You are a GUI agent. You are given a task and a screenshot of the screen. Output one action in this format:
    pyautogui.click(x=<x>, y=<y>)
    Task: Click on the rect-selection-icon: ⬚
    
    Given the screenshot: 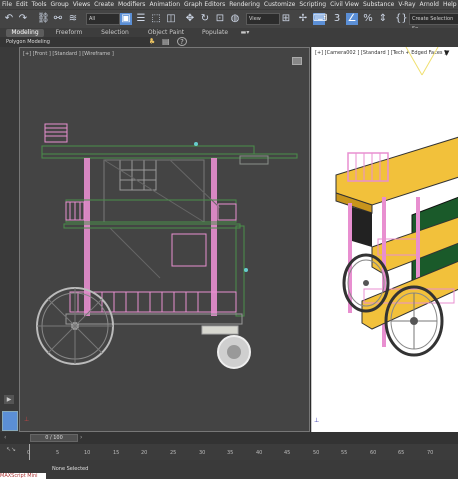 What is the action you would take?
    pyautogui.click(x=156, y=19)
    